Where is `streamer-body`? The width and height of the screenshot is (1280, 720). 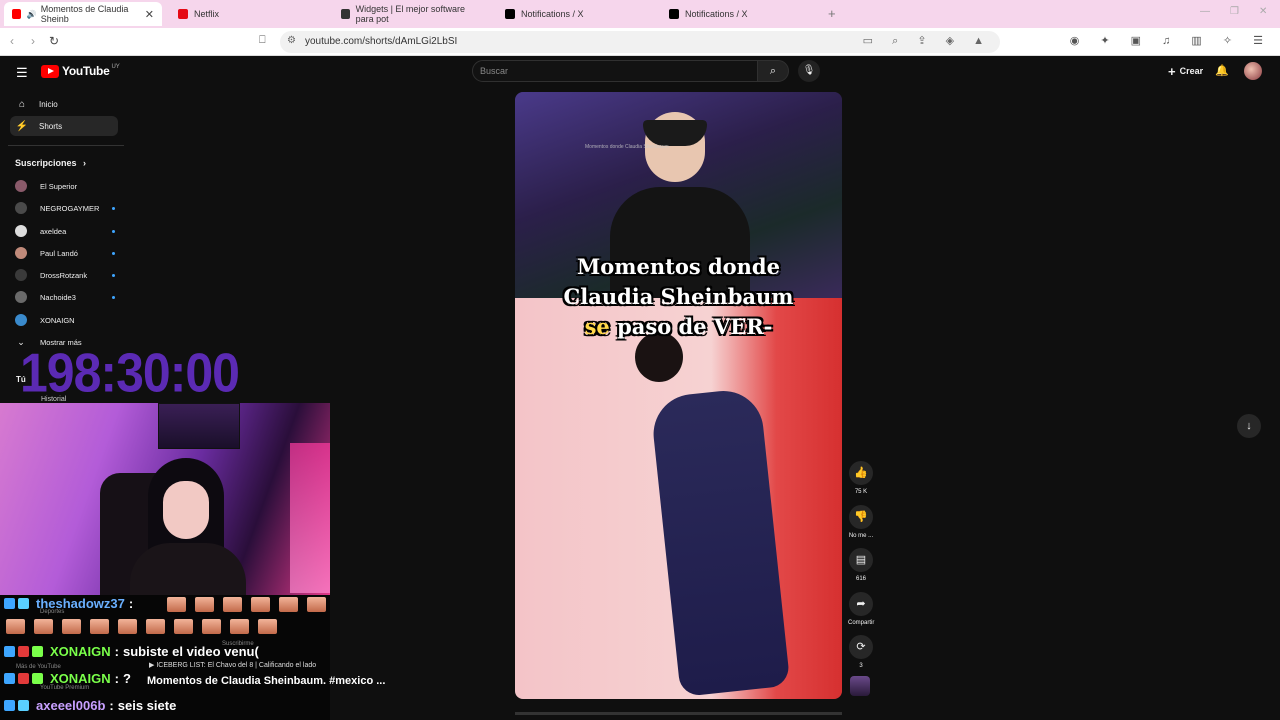
streamer-body is located at coordinates (188, 569).